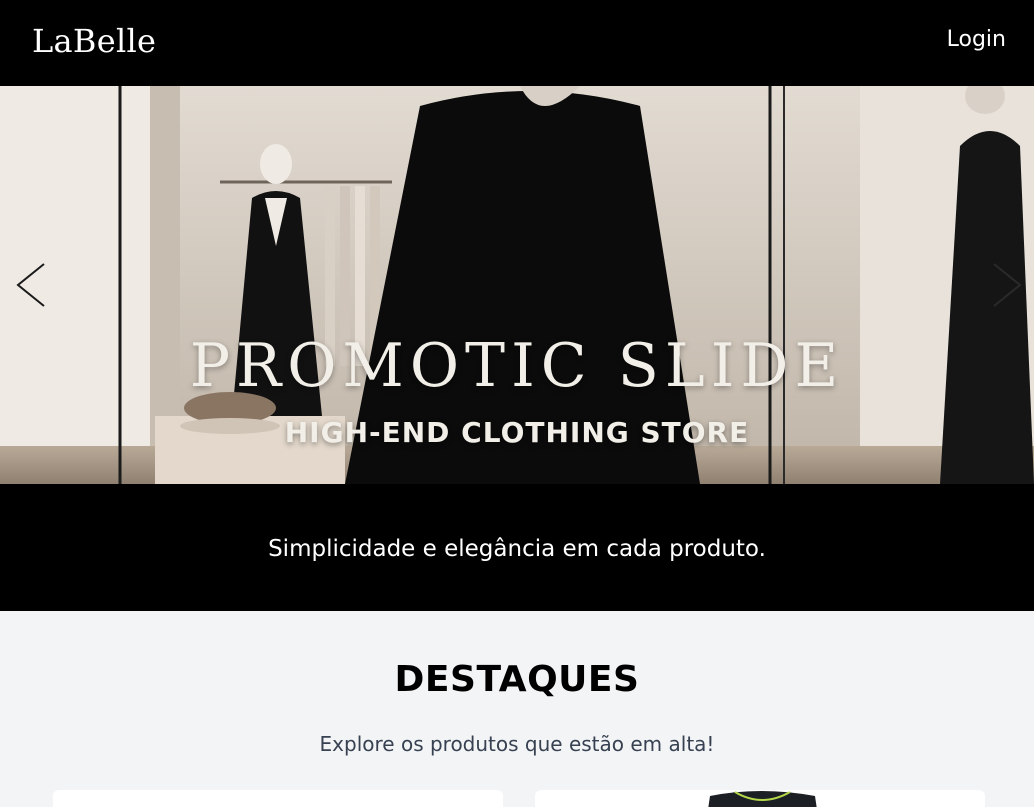 This screenshot has width=1034, height=807. I want to click on chevron-left-icon, so click(30, 285).